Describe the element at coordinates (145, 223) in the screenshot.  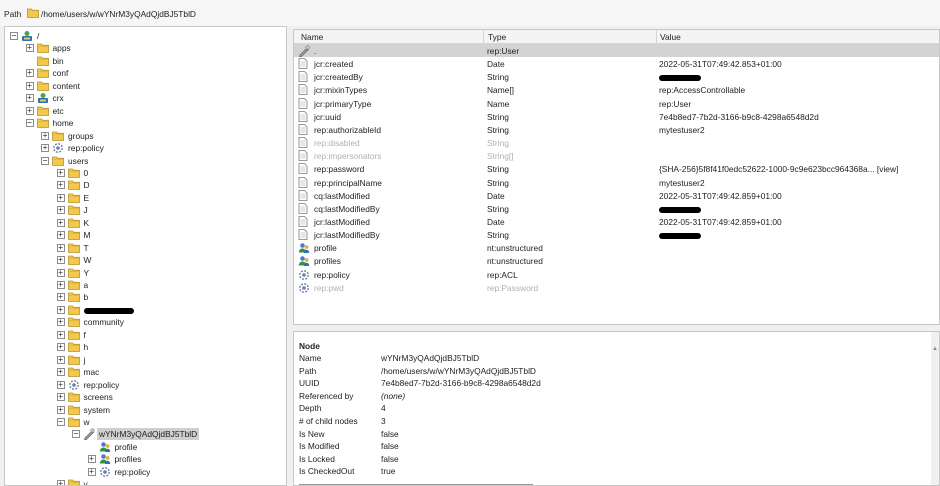
I see `tree-node: + K` at that location.